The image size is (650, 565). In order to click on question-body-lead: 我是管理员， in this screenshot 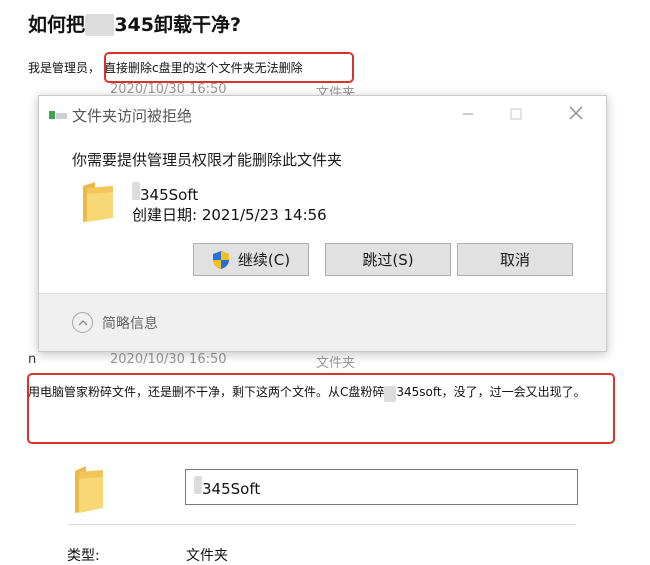, I will do `click(64, 68)`.